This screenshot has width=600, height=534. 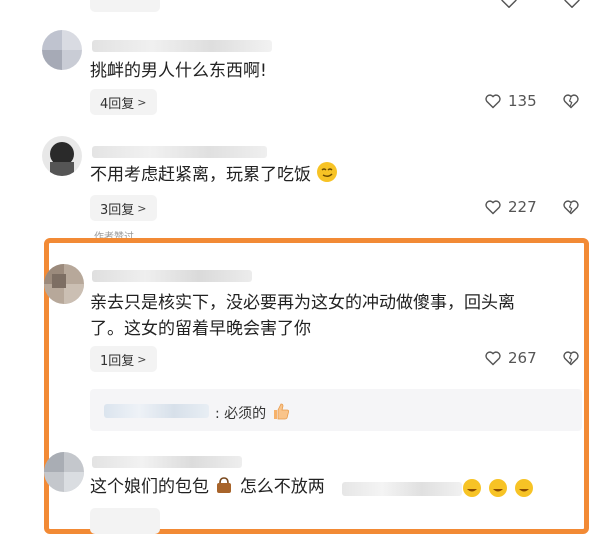 I want to click on comment-text: 不用考虑赶紧离，玩累了吃饭, so click(x=214, y=175).